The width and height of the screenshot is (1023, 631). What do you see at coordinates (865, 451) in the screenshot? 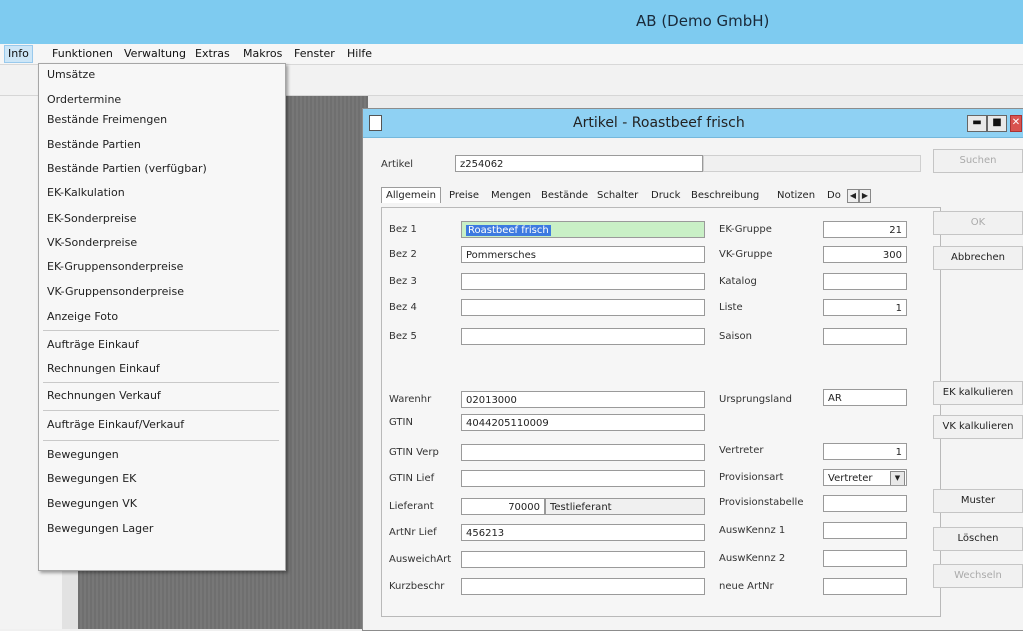
I see `vertreter-input: 1` at bounding box center [865, 451].